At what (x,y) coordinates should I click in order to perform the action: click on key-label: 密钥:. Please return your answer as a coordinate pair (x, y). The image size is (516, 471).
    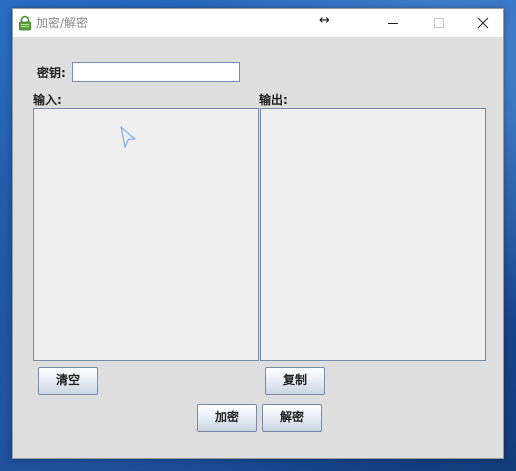
    Looking at the image, I should click on (51, 73).